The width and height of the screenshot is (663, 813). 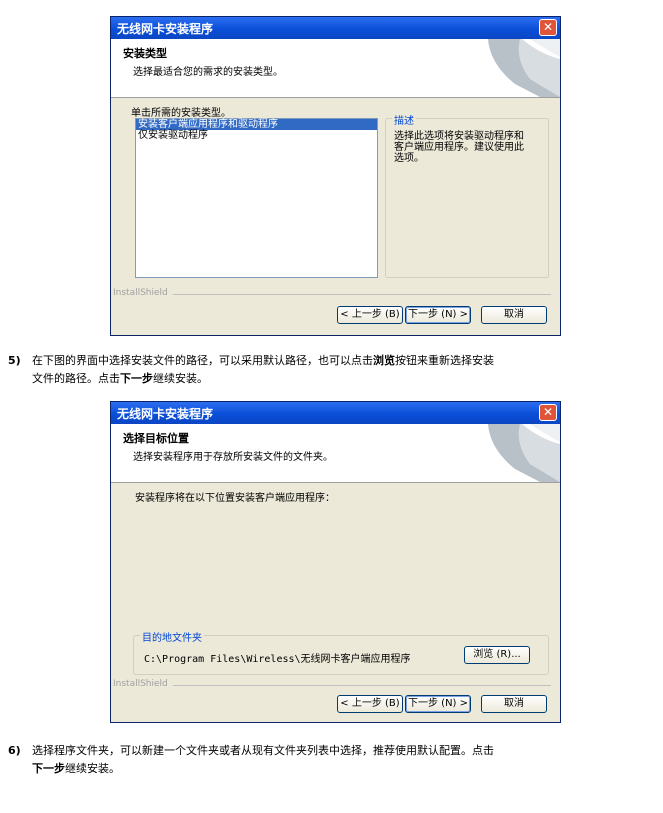 I want to click on header-subtitle: 选择安装程序用于存放所安装文件的文件夹。, so click(x=233, y=457).